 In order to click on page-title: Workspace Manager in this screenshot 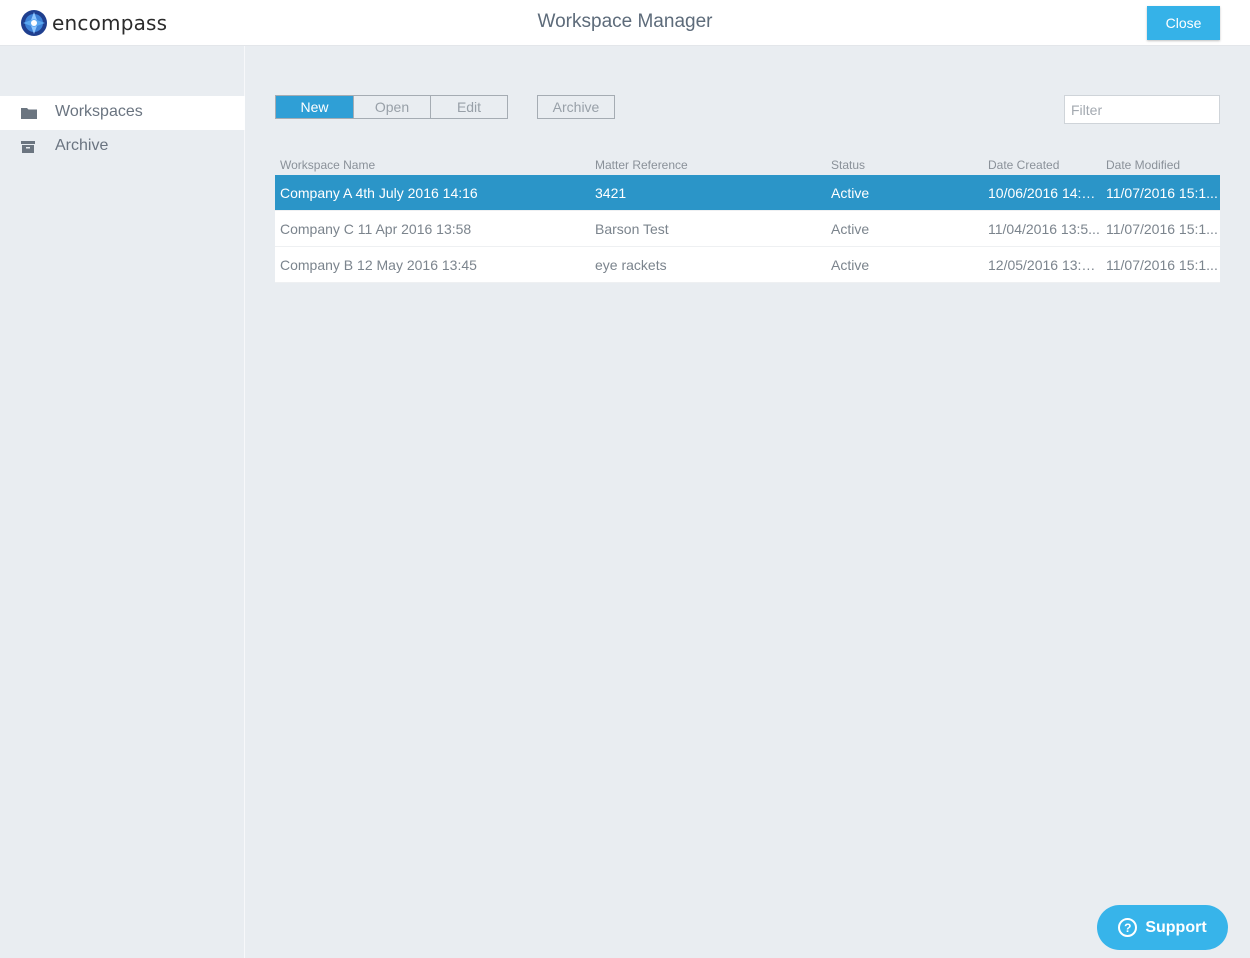, I will do `click(625, 21)`.